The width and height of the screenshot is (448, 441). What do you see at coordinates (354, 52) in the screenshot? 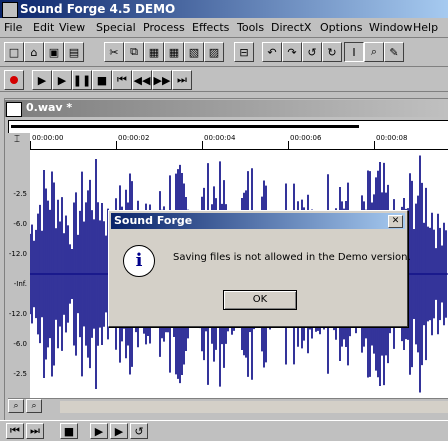
I see `edit-tool-icon: Ⅰ` at bounding box center [354, 52].